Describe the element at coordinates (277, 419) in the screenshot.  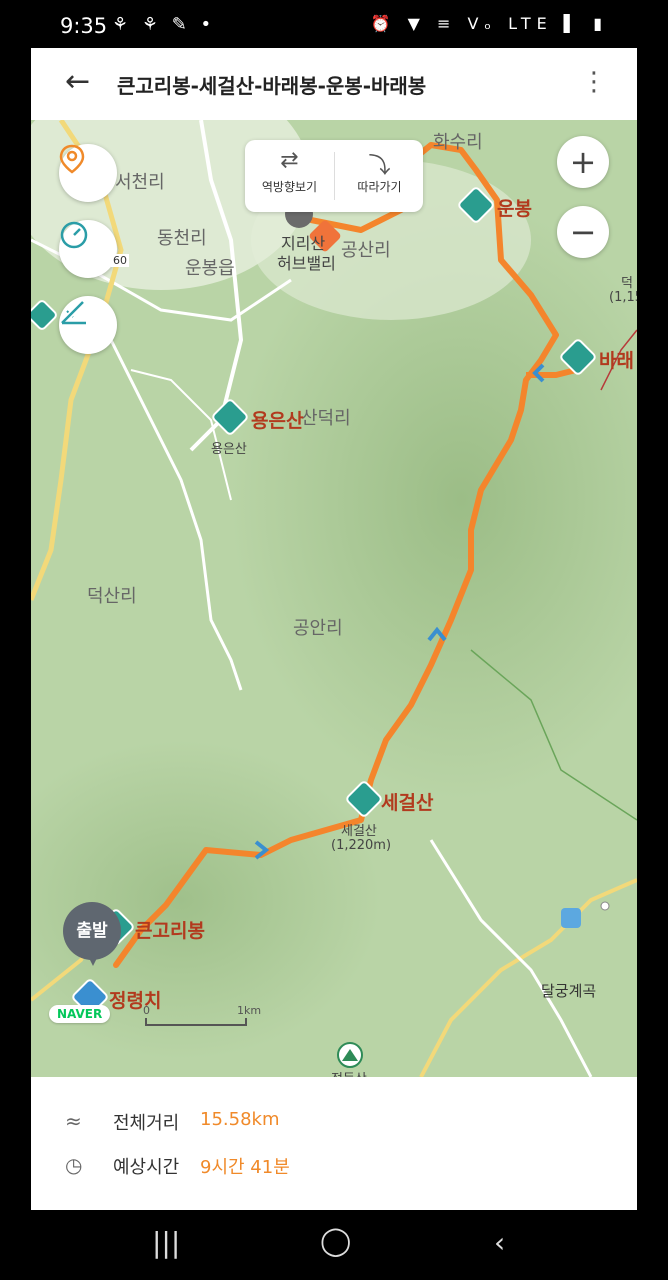
I see `peak-label-yongeunsan: 용은산` at that location.